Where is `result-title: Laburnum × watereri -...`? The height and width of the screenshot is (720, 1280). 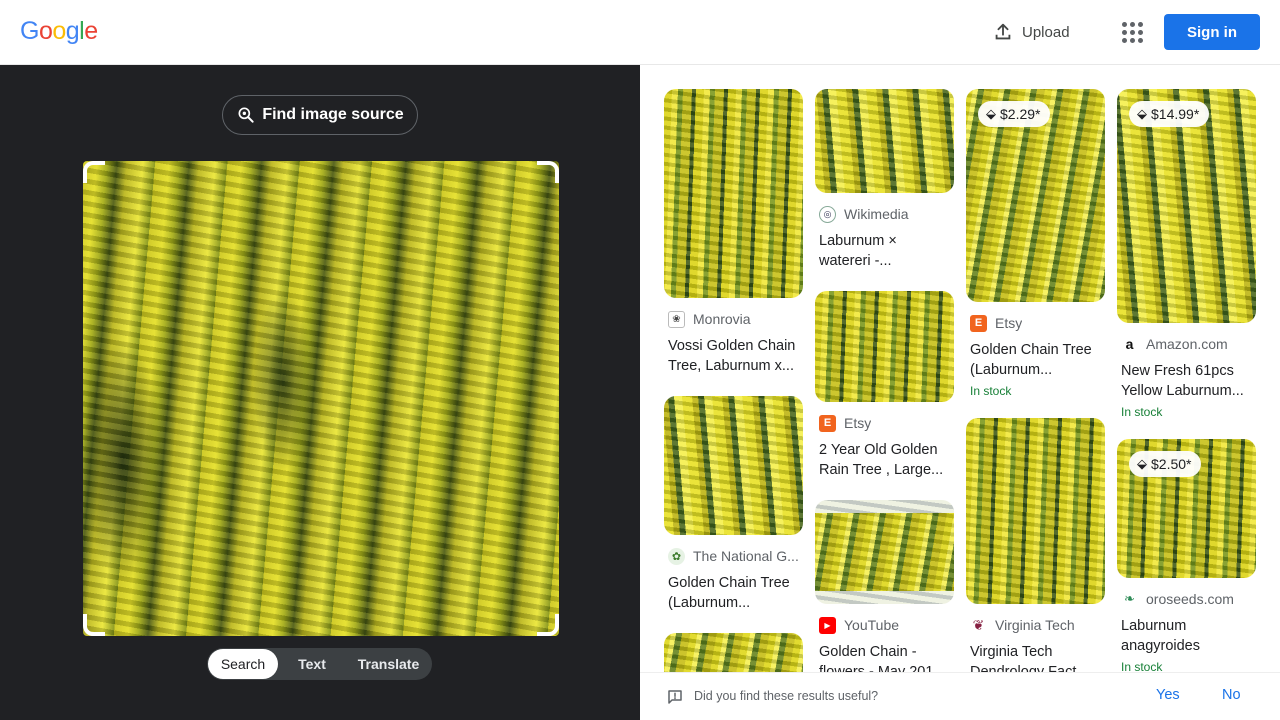
result-title: Laburnum × watereri -... is located at coordinates (884, 251).